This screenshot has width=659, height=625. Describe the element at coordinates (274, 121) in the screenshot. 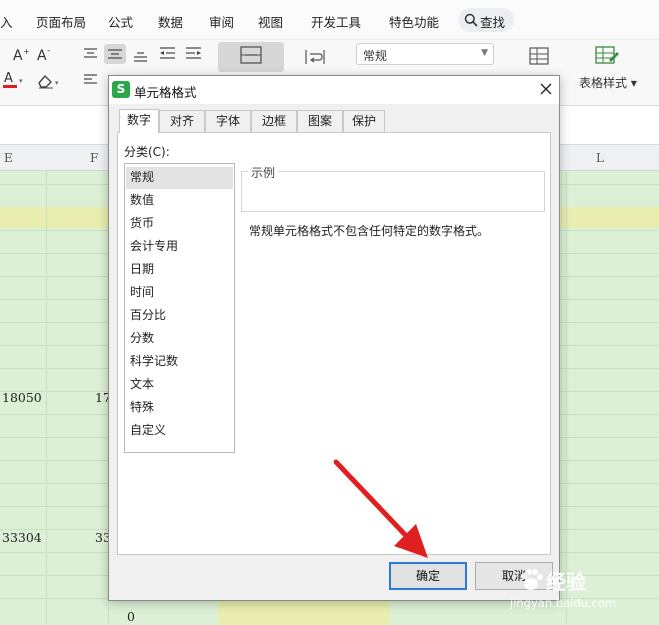

I see `tab-border: 边框` at that location.